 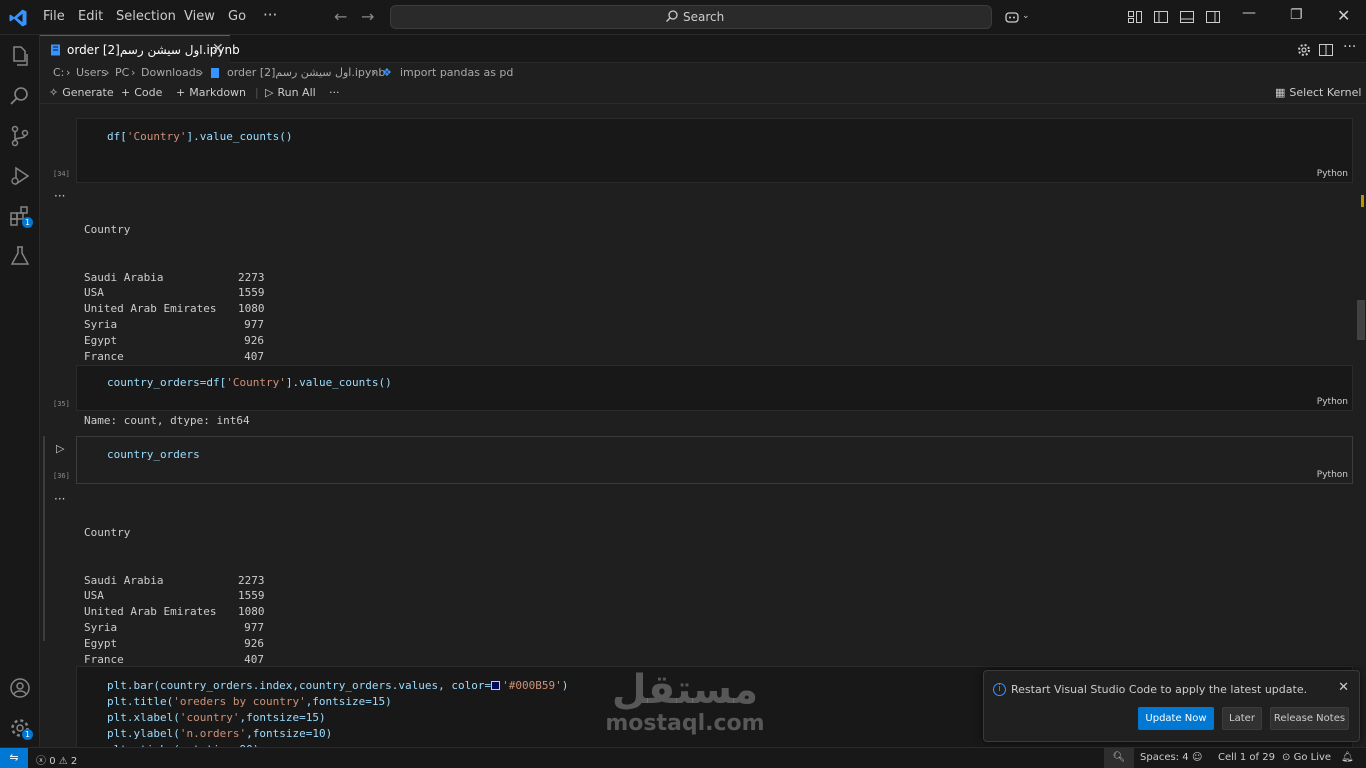 What do you see at coordinates (340, 16) in the screenshot?
I see `back-arrow-icon: ←` at bounding box center [340, 16].